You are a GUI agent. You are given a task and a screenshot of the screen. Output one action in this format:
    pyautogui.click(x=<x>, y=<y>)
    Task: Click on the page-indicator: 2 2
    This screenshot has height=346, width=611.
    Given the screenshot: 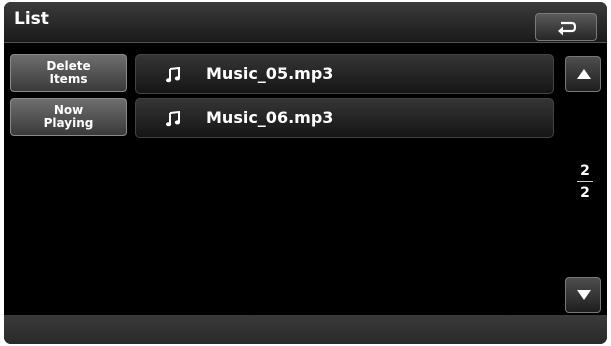 What is the action you would take?
    pyautogui.click(x=585, y=182)
    